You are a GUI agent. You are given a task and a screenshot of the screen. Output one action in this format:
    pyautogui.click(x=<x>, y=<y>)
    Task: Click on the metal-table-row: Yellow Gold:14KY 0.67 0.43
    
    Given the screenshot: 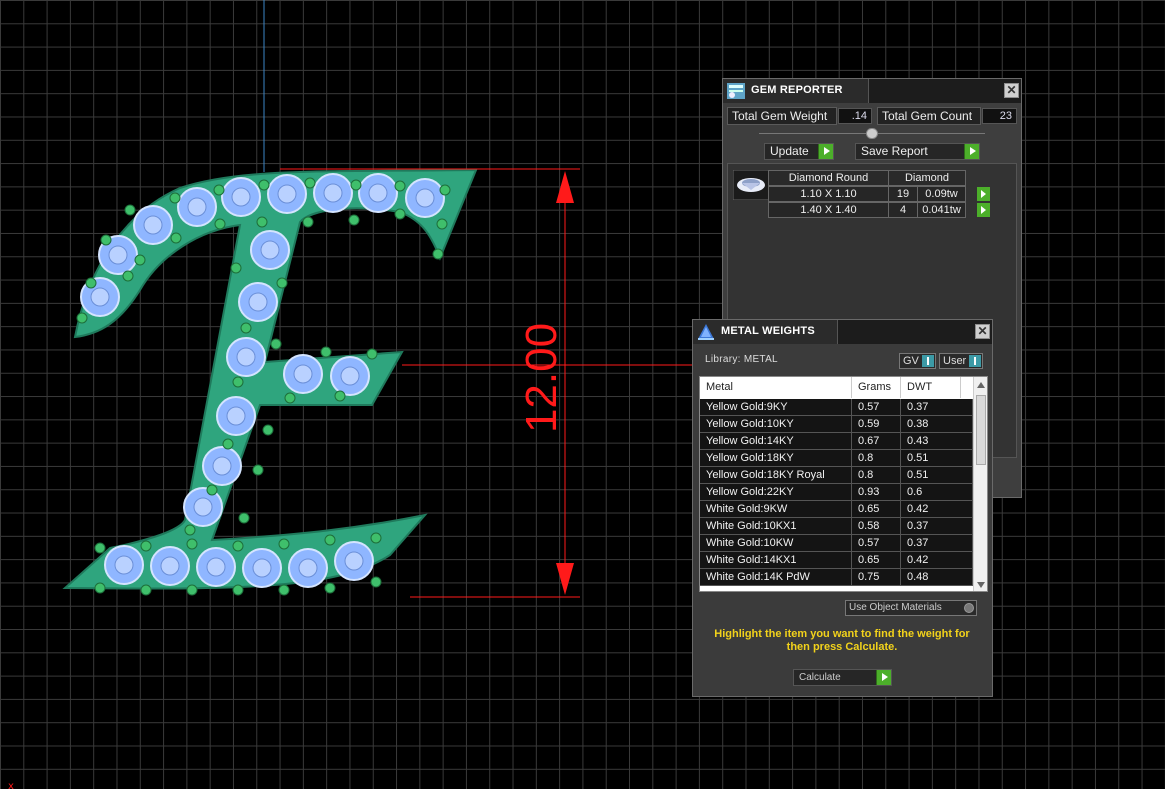 What is the action you would take?
    pyautogui.click(x=836, y=441)
    